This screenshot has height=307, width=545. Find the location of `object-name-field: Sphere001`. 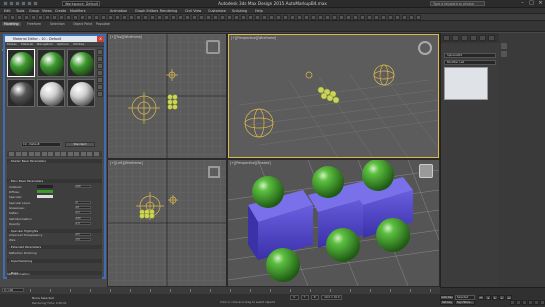

object-name-field: Sphere001 is located at coordinates (470, 55).